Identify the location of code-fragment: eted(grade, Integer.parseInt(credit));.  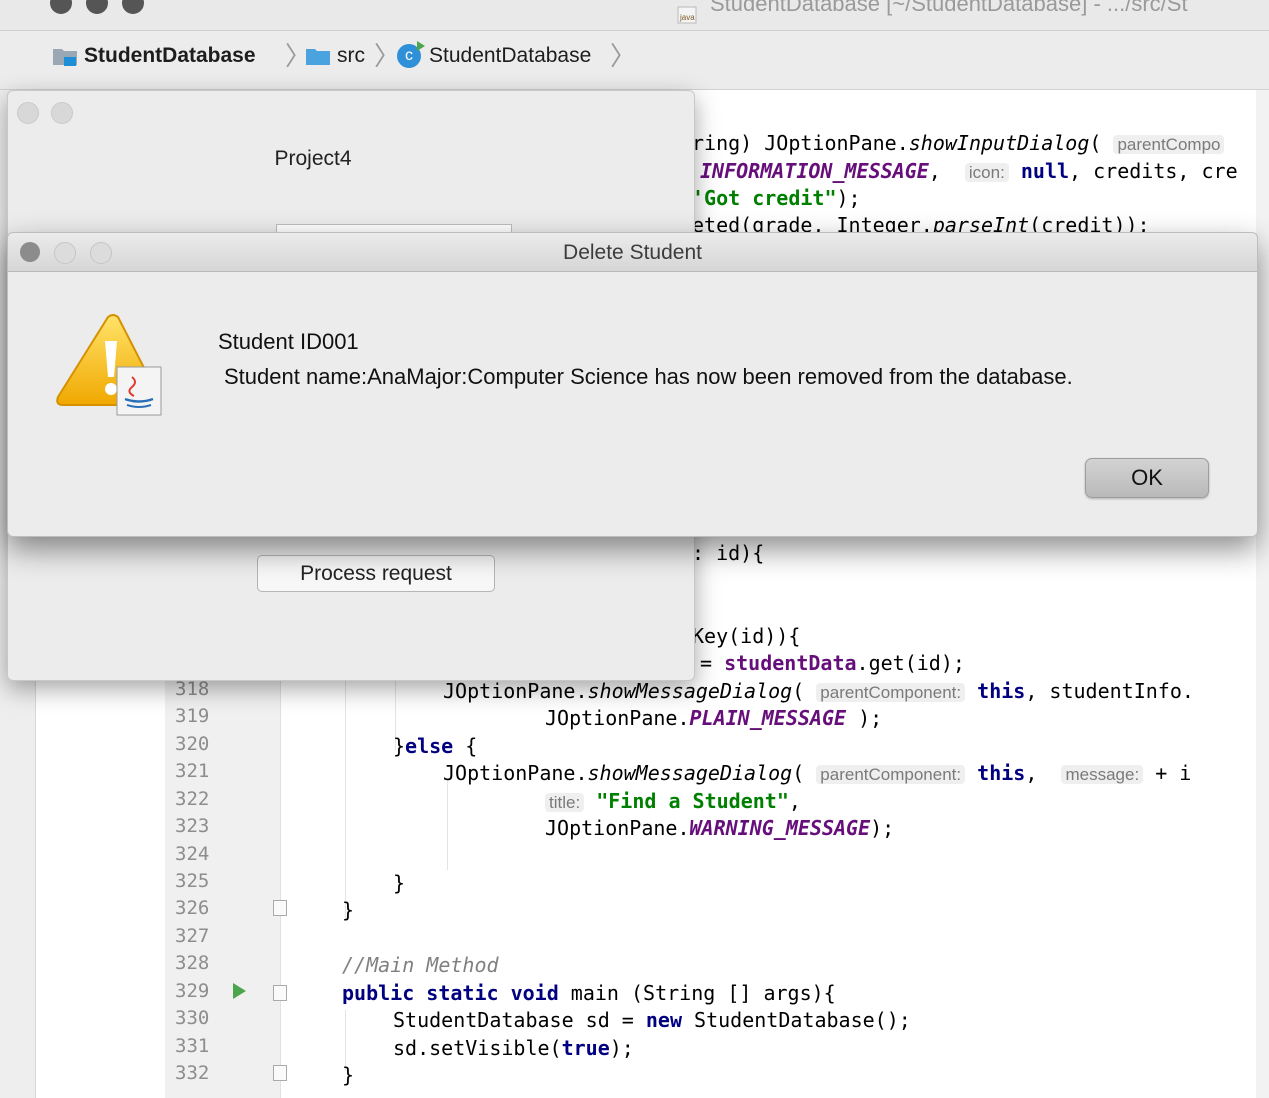
(921, 222).